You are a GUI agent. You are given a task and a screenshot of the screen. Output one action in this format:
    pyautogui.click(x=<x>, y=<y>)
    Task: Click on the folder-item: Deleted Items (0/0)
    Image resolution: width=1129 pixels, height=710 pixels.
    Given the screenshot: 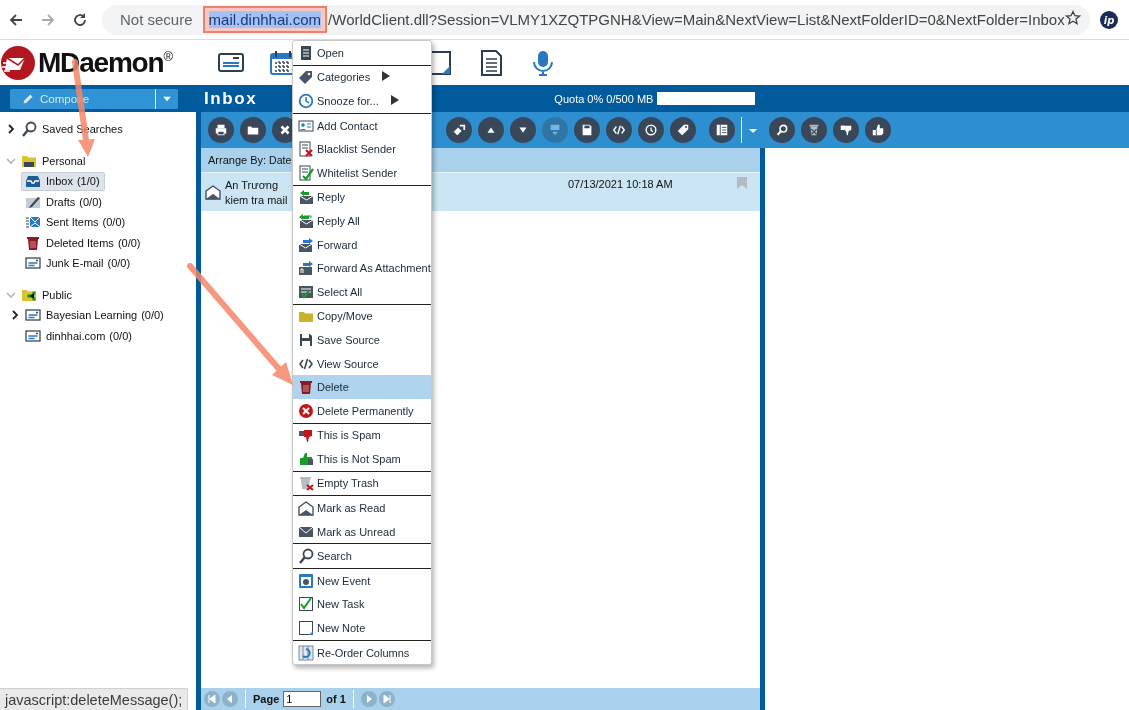 What is the action you would take?
    pyautogui.click(x=83, y=243)
    